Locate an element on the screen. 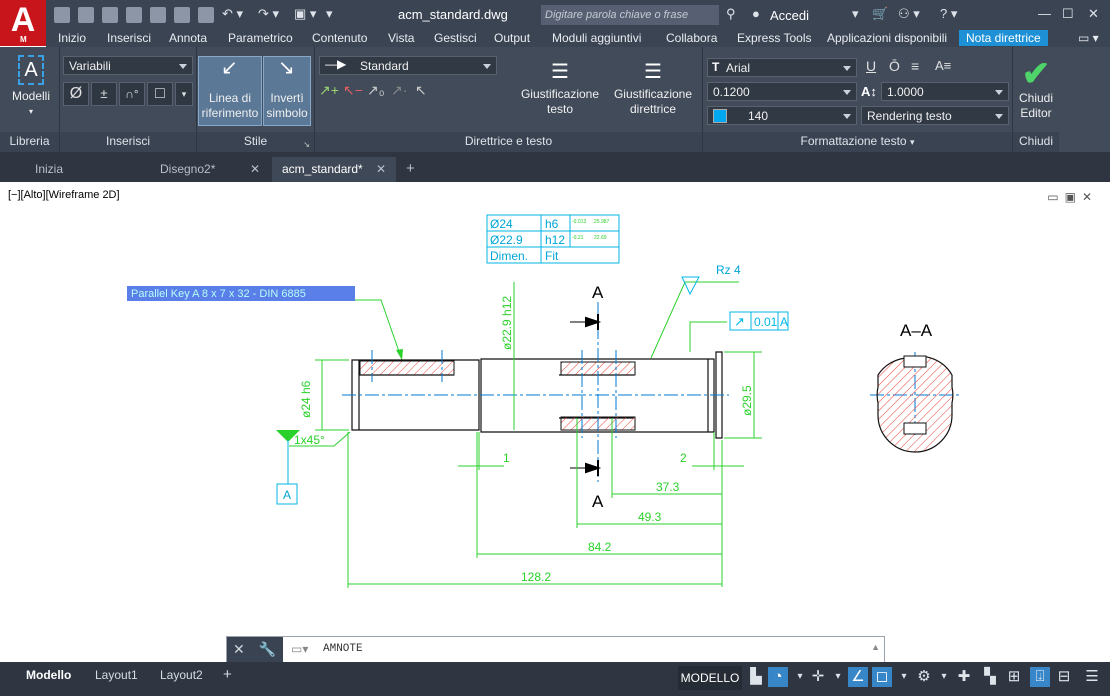 This screenshot has height=696, width=1110. overline-button: Ō is located at coordinates (894, 66).